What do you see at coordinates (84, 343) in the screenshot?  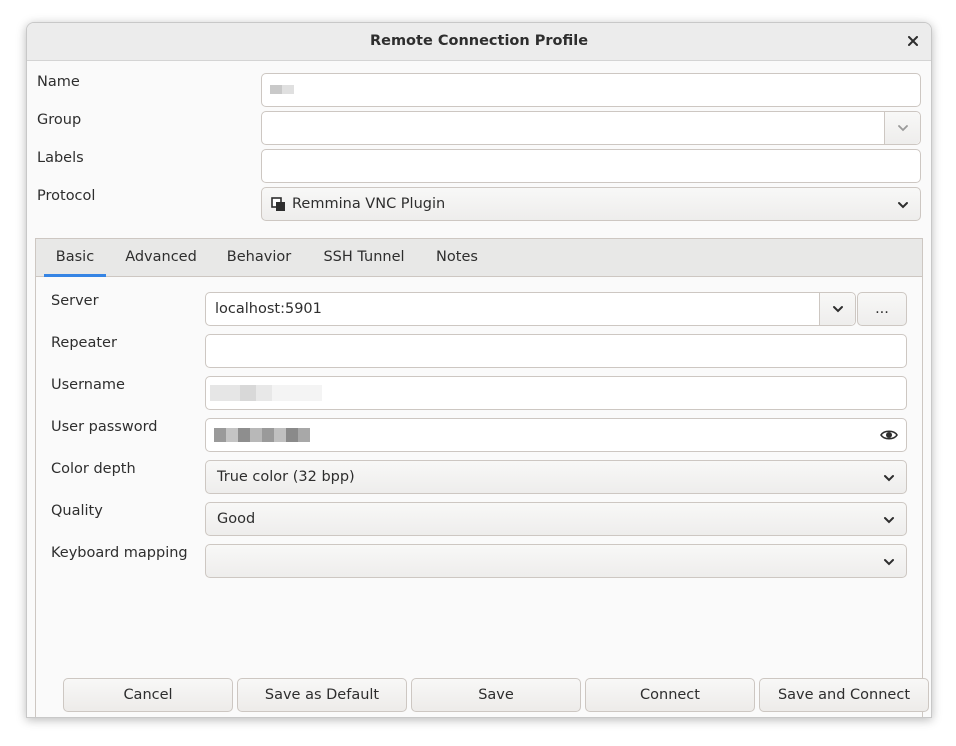 I see `repeater-label: Repeater` at bounding box center [84, 343].